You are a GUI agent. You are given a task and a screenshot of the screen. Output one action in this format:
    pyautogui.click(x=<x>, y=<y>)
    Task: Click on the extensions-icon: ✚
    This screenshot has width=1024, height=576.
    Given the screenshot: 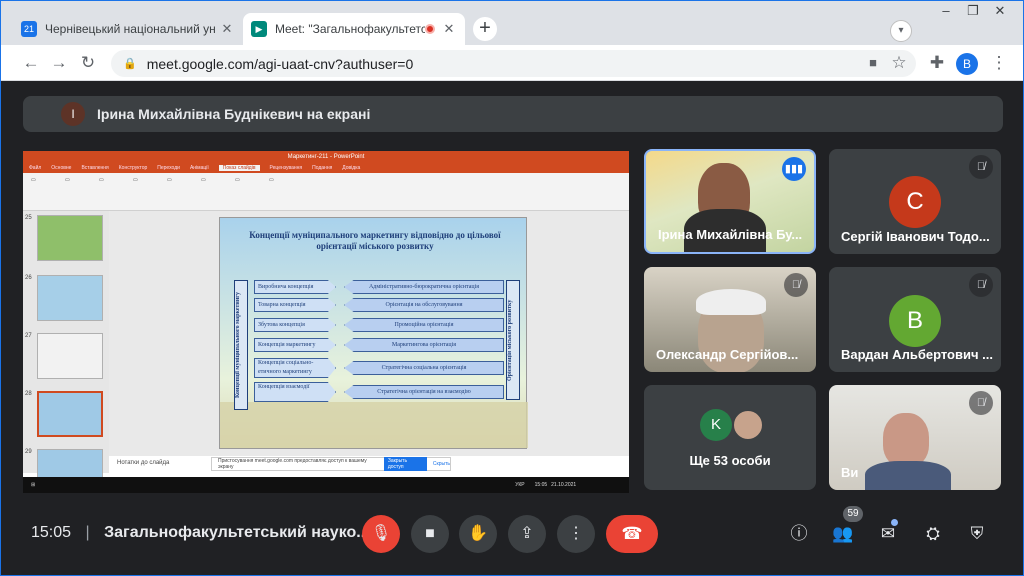 What is the action you would take?
    pyautogui.click(x=937, y=63)
    